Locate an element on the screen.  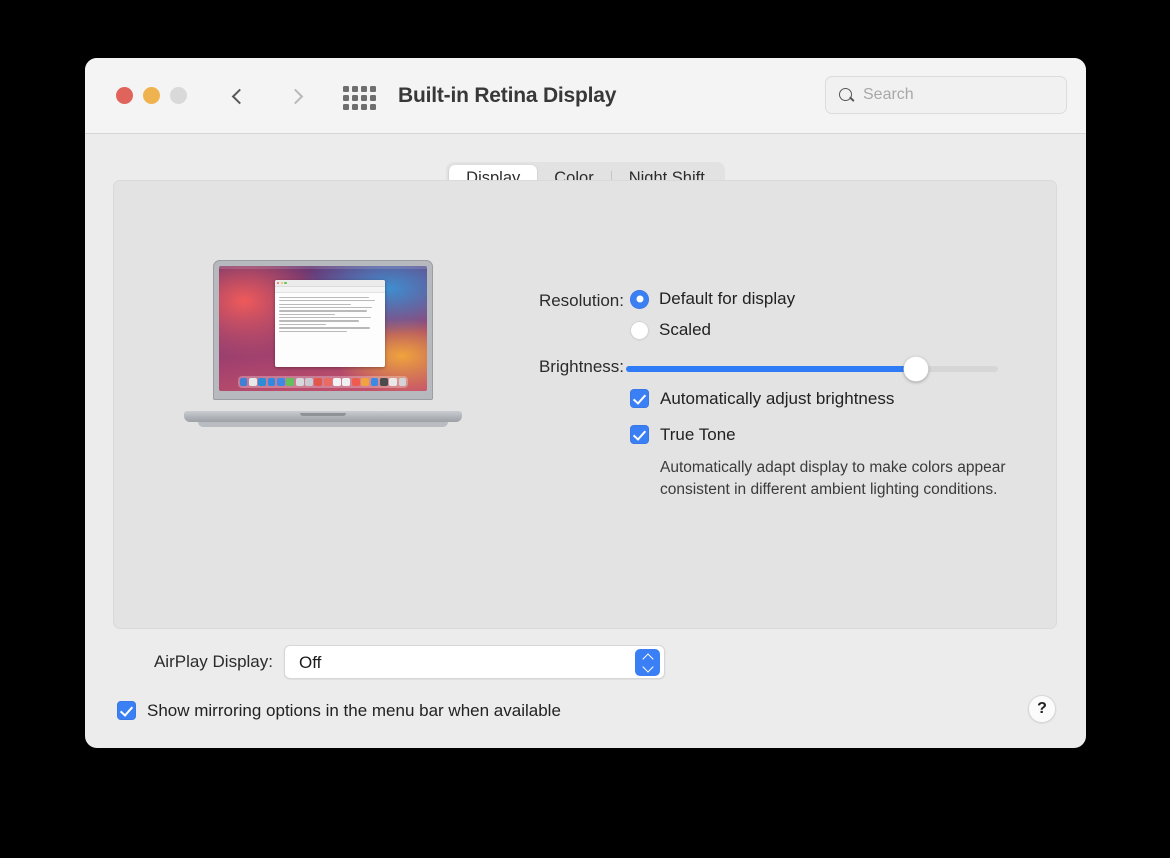
true-tone-row: True Tone is located at coordinates (683, 434).